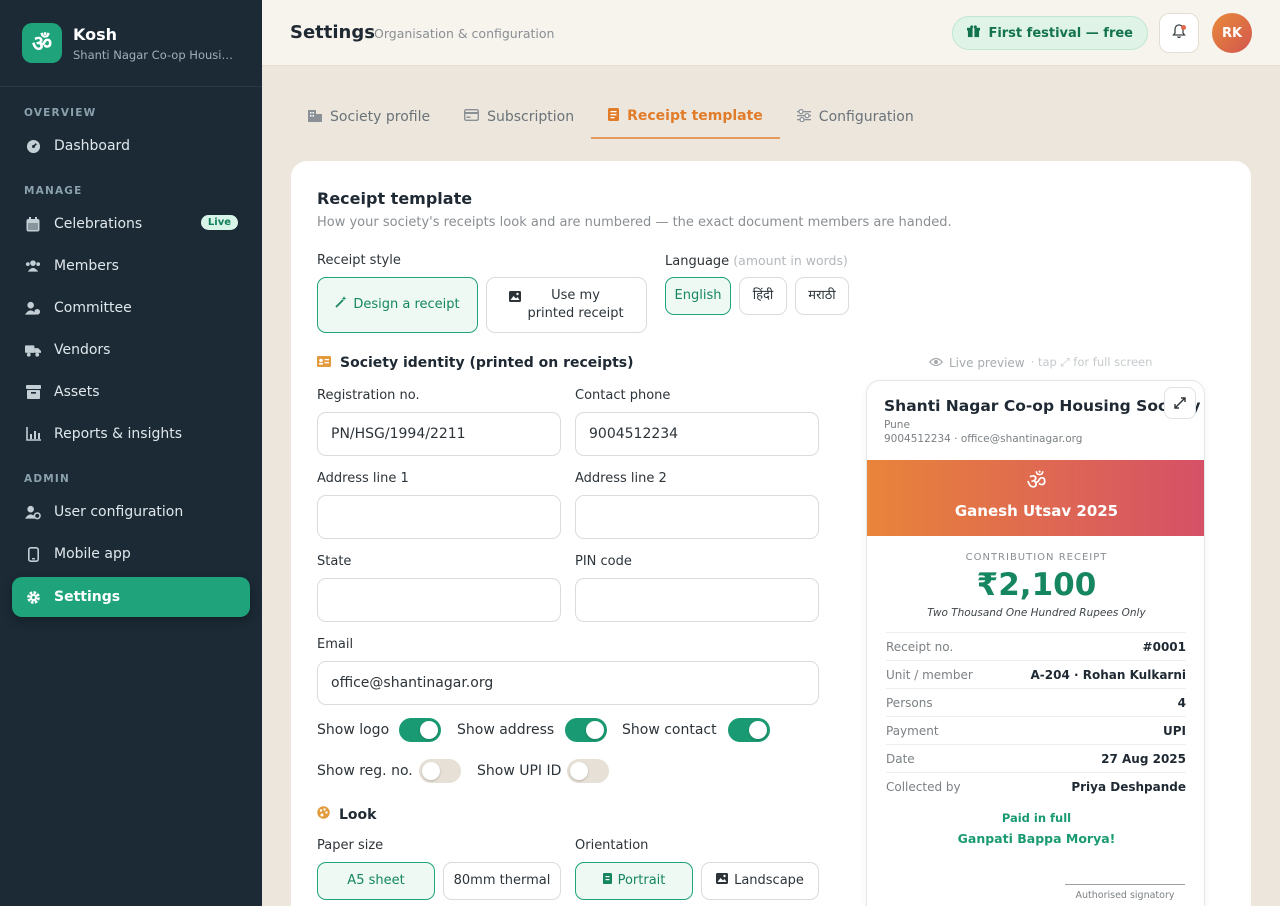  Describe the element at coordinates (131, 86) in the screenshot. I see `sidebar-divider` at that location.